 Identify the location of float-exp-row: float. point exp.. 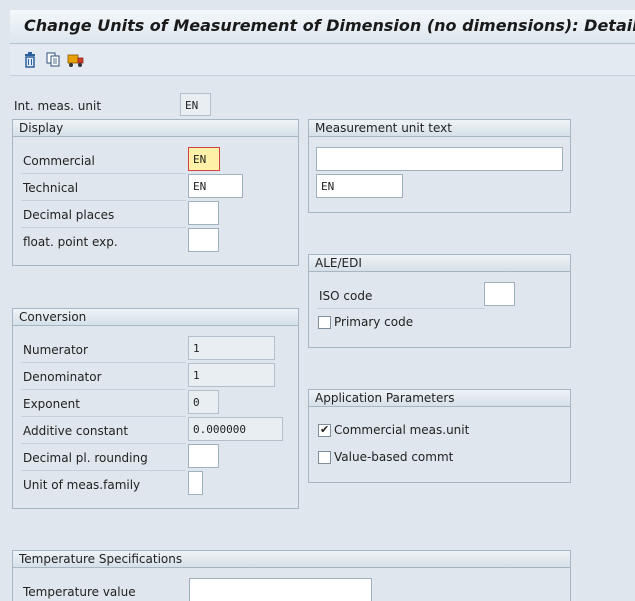
(103, 241).